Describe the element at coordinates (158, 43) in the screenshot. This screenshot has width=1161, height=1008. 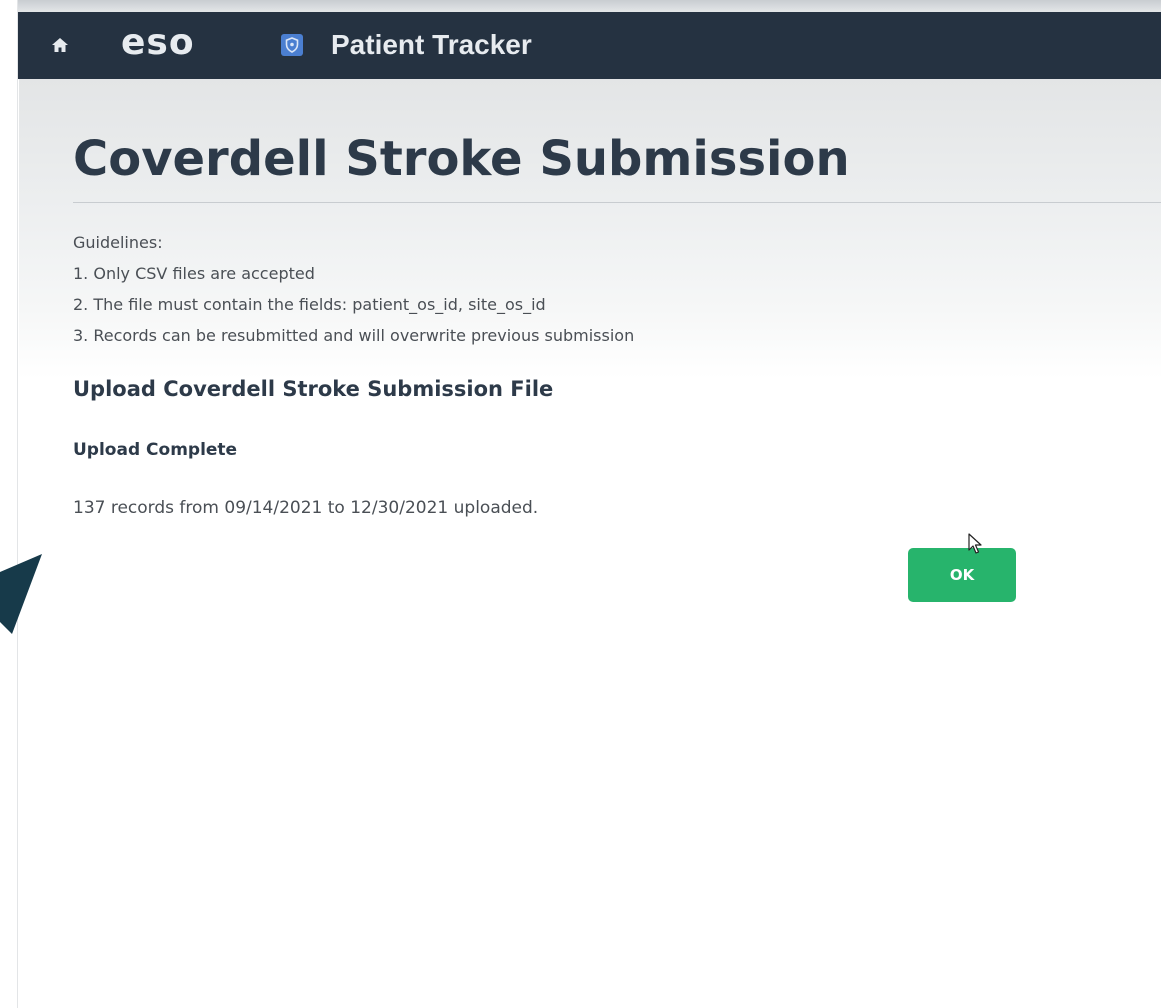
I see `eso-logo: eso` at that location.